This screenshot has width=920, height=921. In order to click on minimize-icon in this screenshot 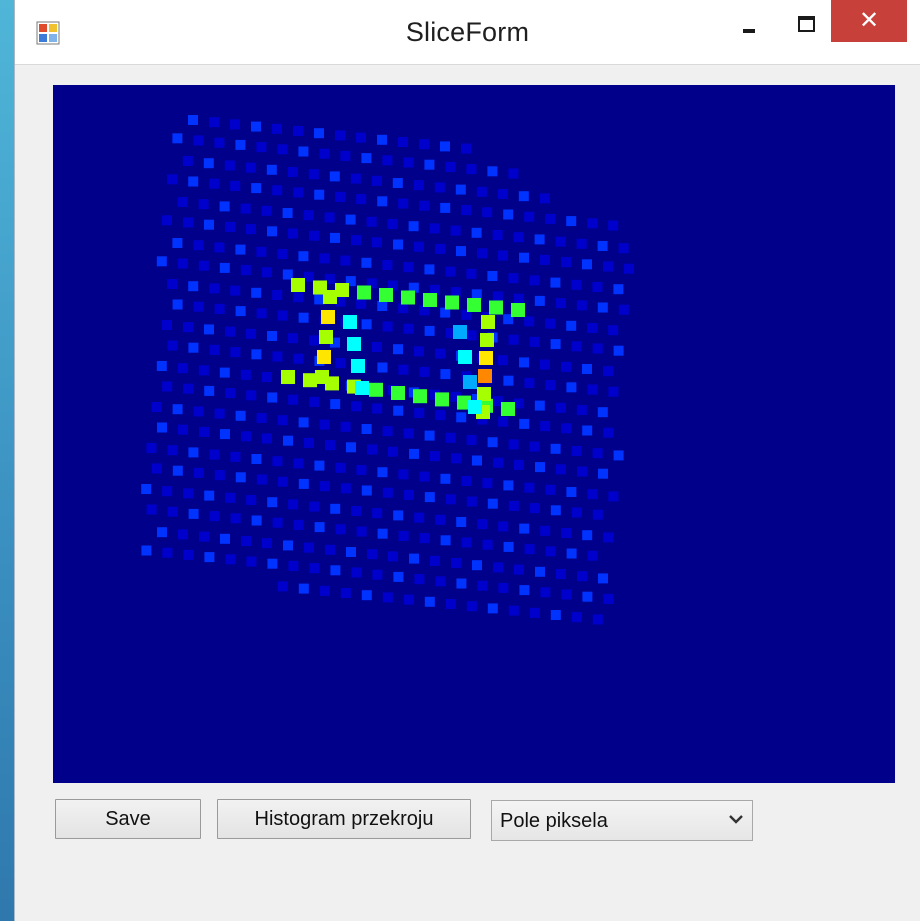, I will do `click(748, 22)`.